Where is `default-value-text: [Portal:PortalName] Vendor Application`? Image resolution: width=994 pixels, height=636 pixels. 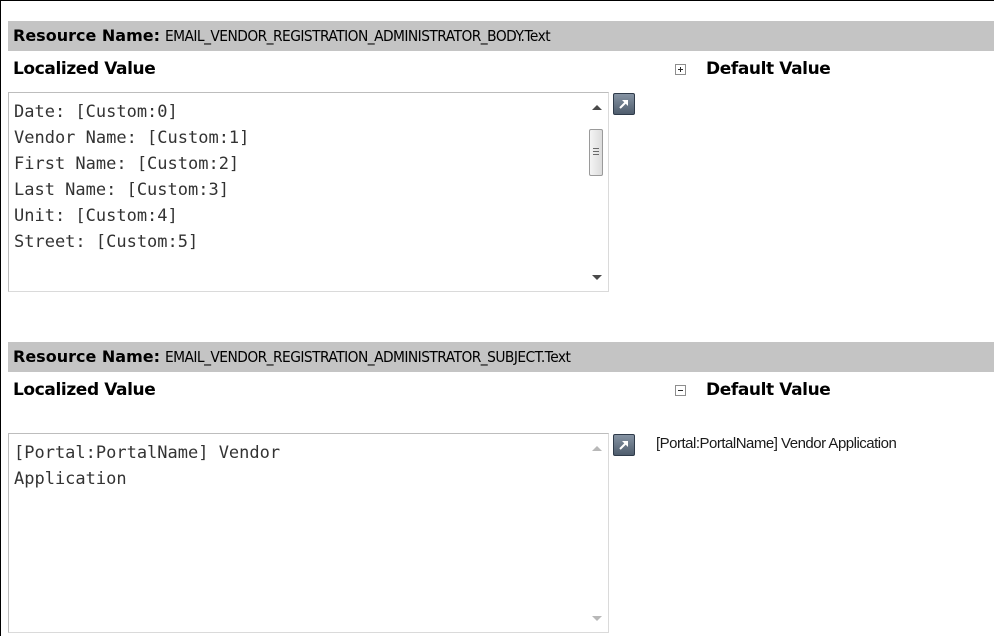
default-value-text: [Portal:PortalName] Vendor Application is located at coordinates (776, 443).